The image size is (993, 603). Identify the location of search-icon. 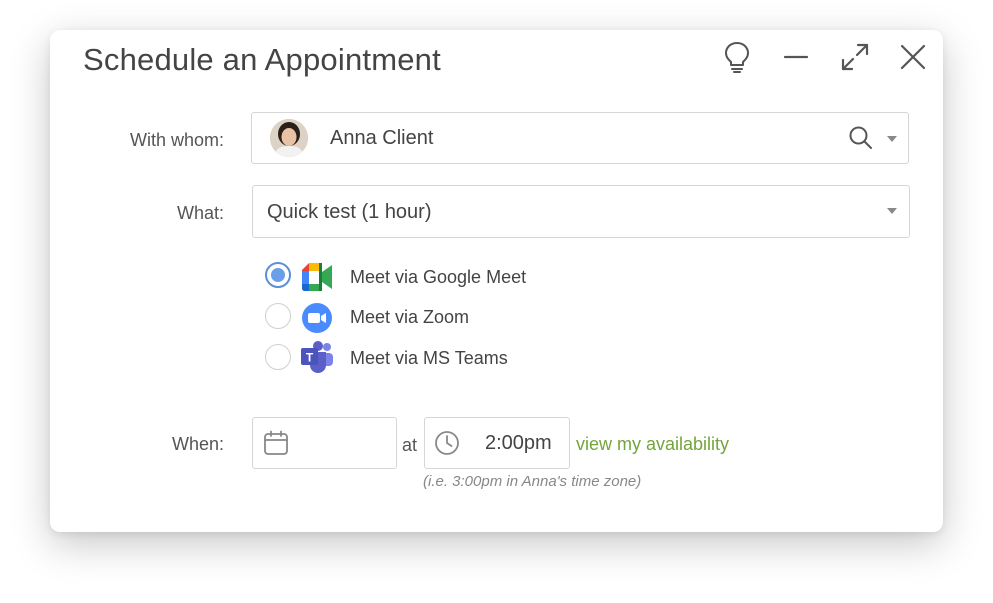
(861, 138).